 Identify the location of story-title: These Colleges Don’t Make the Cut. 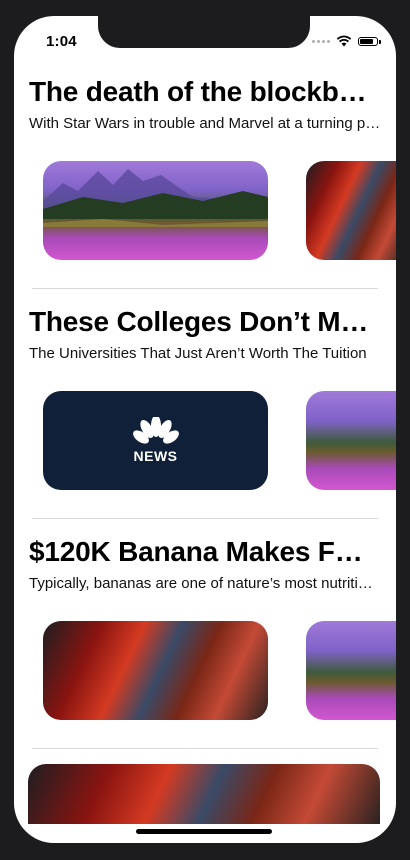
(201, 322).